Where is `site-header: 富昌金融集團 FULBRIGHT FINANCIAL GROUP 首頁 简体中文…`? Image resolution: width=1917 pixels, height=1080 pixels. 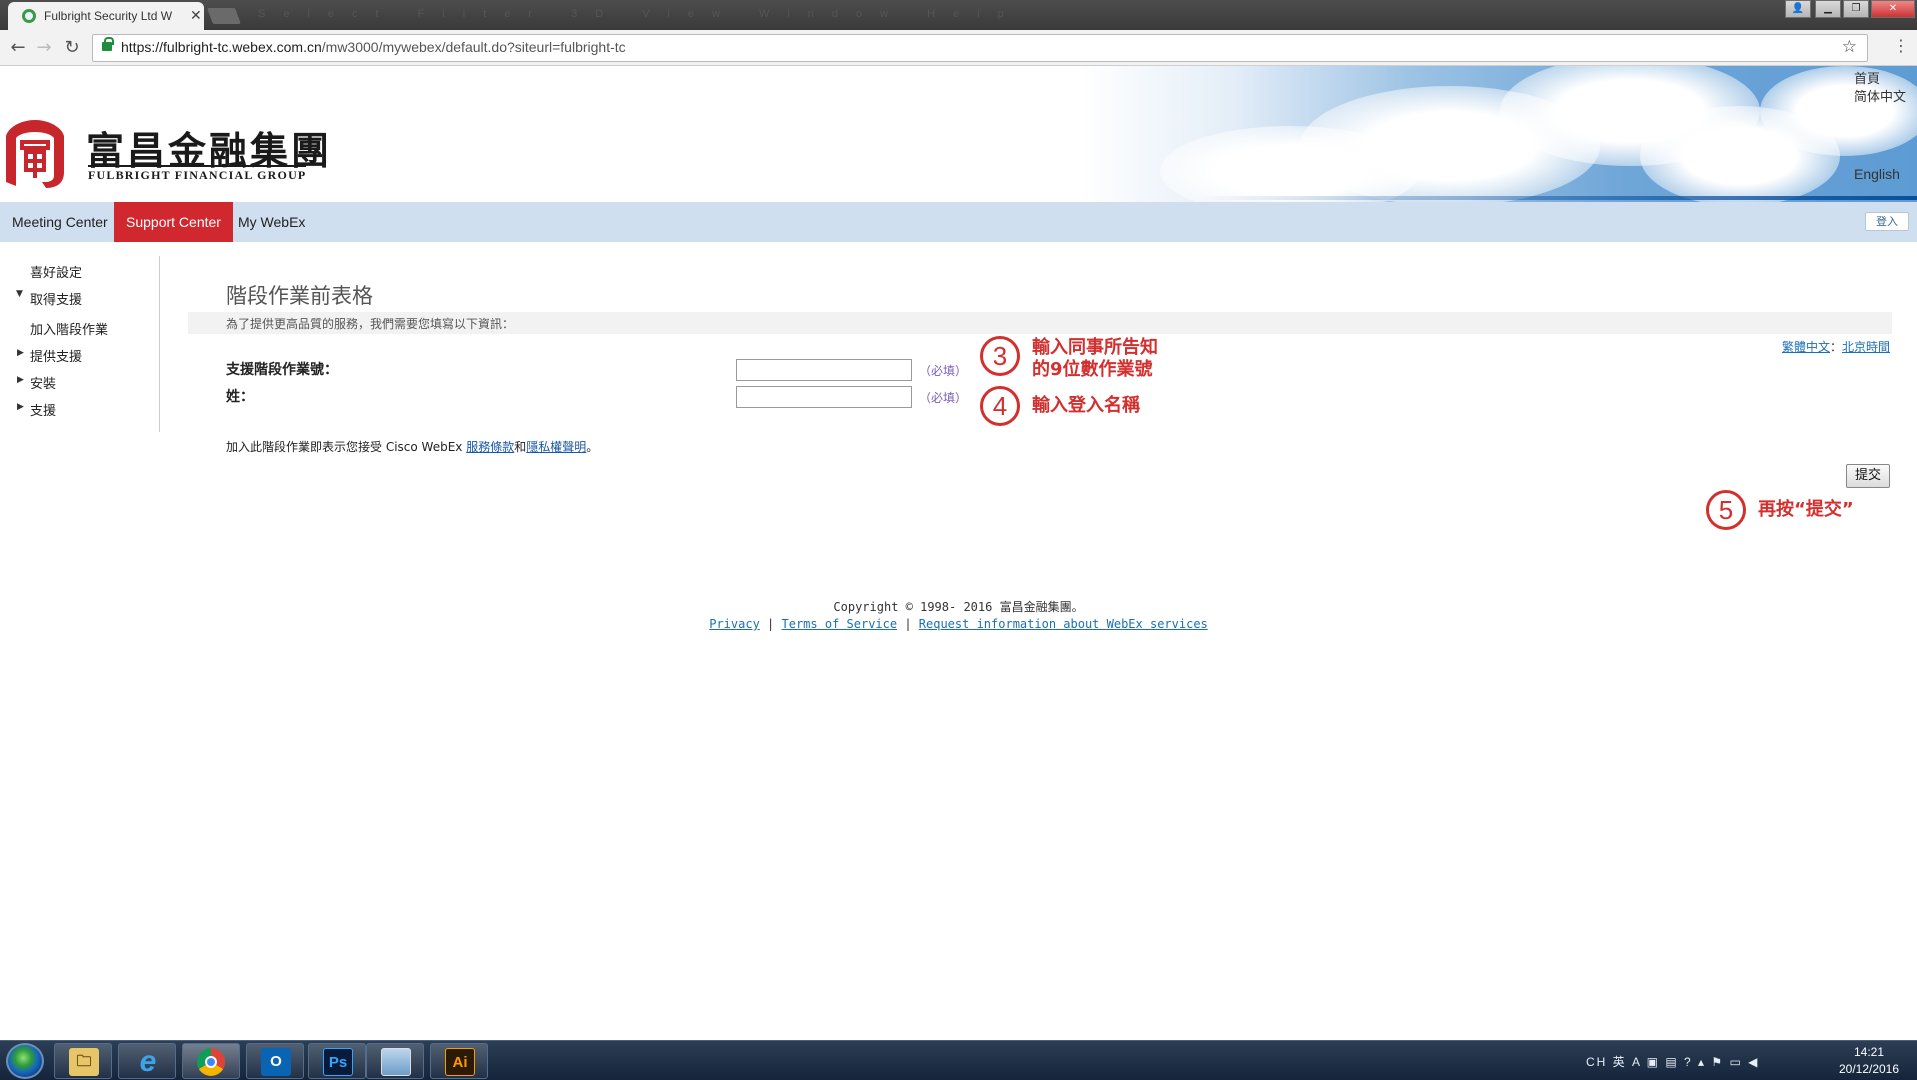 site-header: 富昌金融集團 FULBRIGHT FINANCIAL GROUP 首頁 简体中文… is located at coordinates (958, 134).